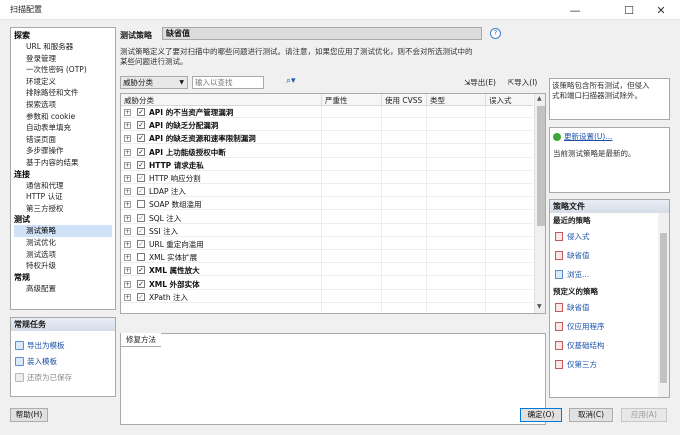 The image size is (680, 435). What do you see at coordinates (336, 100) in the screenshot?
I see `column-header-severity: 严重性` at bounding box center [336, 100].